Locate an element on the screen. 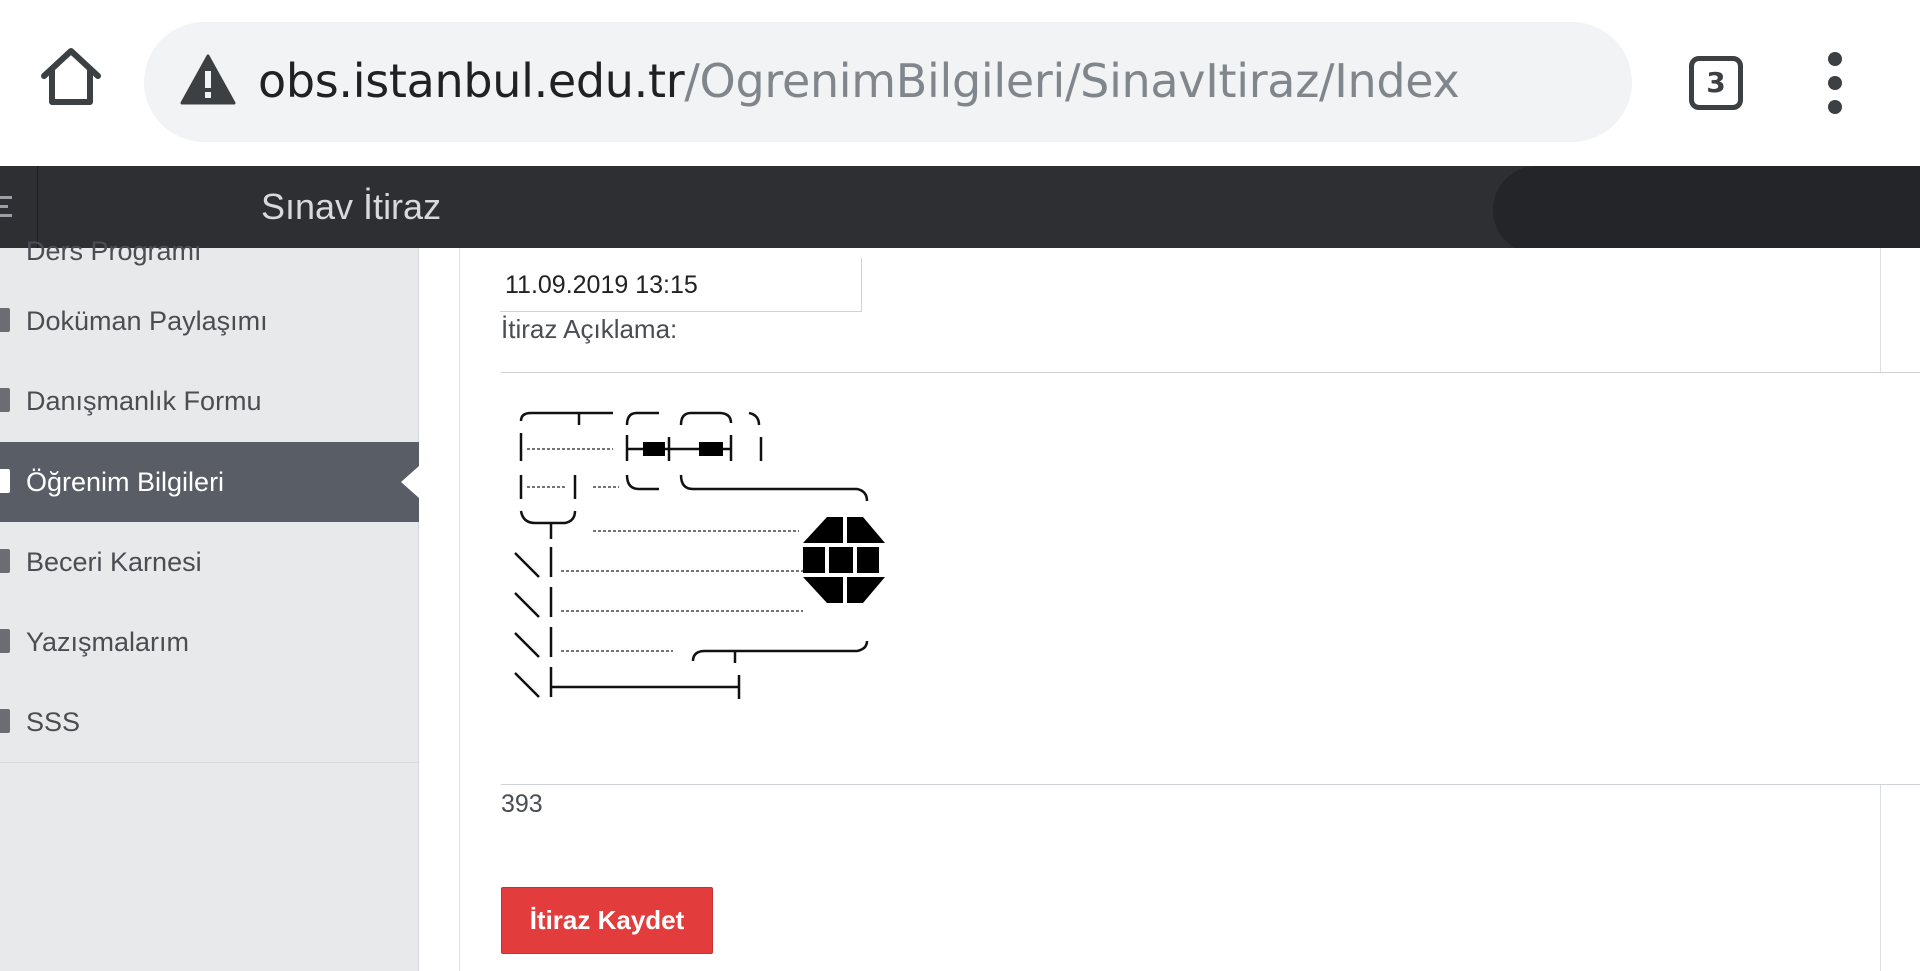 Image resolution: width=1920 pixels, height=971 pixels. sidebar-item-label: Danışmanlık Formu is located at coordinates (144, 401).